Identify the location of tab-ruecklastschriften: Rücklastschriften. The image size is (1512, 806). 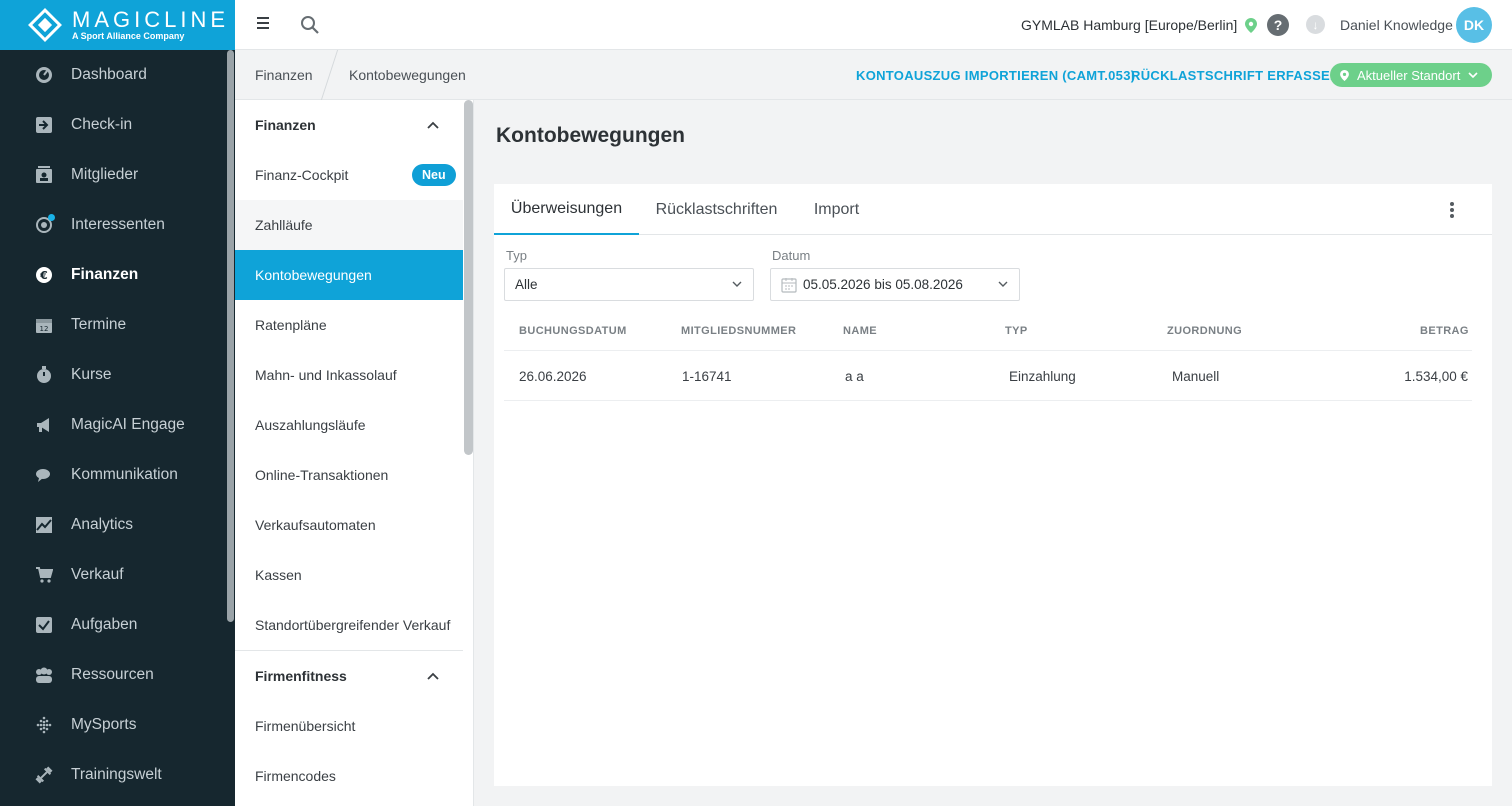
(716, 209).